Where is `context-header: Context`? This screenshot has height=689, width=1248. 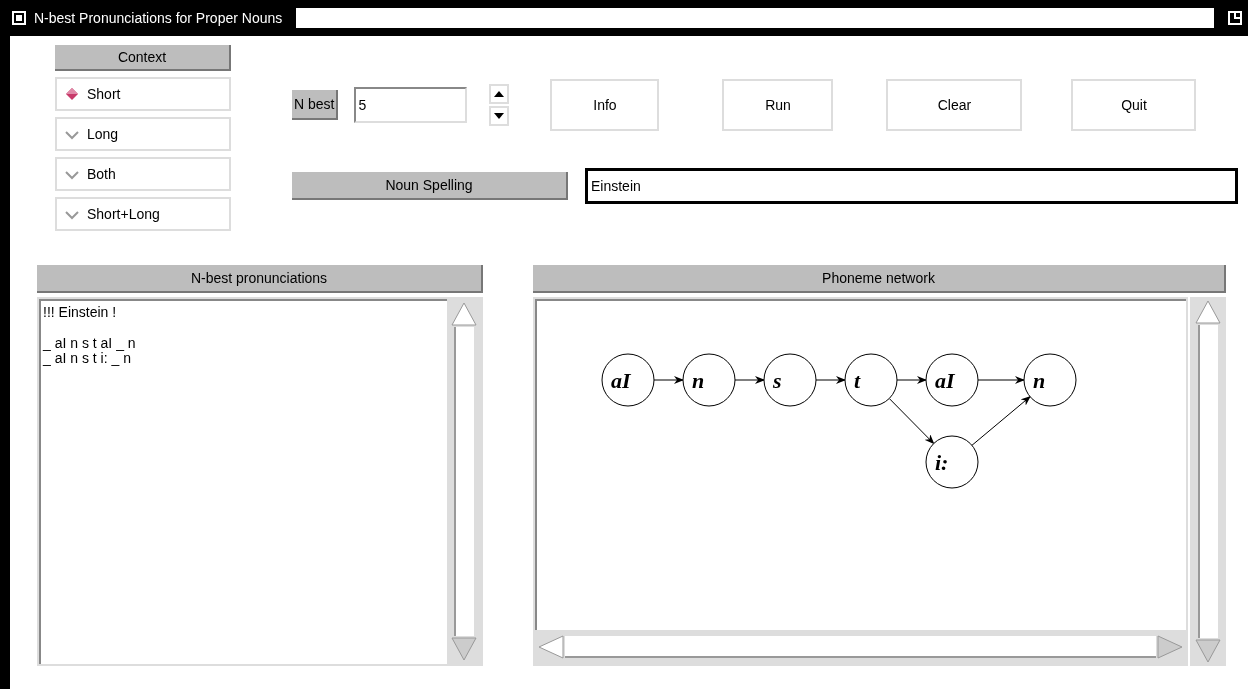
context-header: Context is located at coordinates (143, 58).